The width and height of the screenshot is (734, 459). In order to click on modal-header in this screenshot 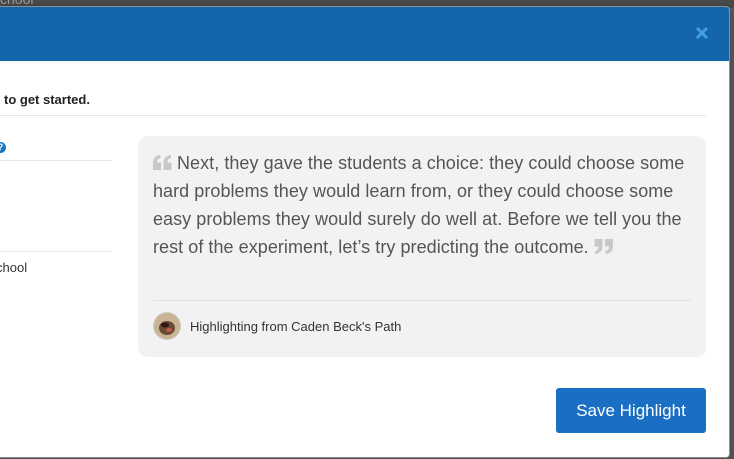, I will do `click(364, 34)`.